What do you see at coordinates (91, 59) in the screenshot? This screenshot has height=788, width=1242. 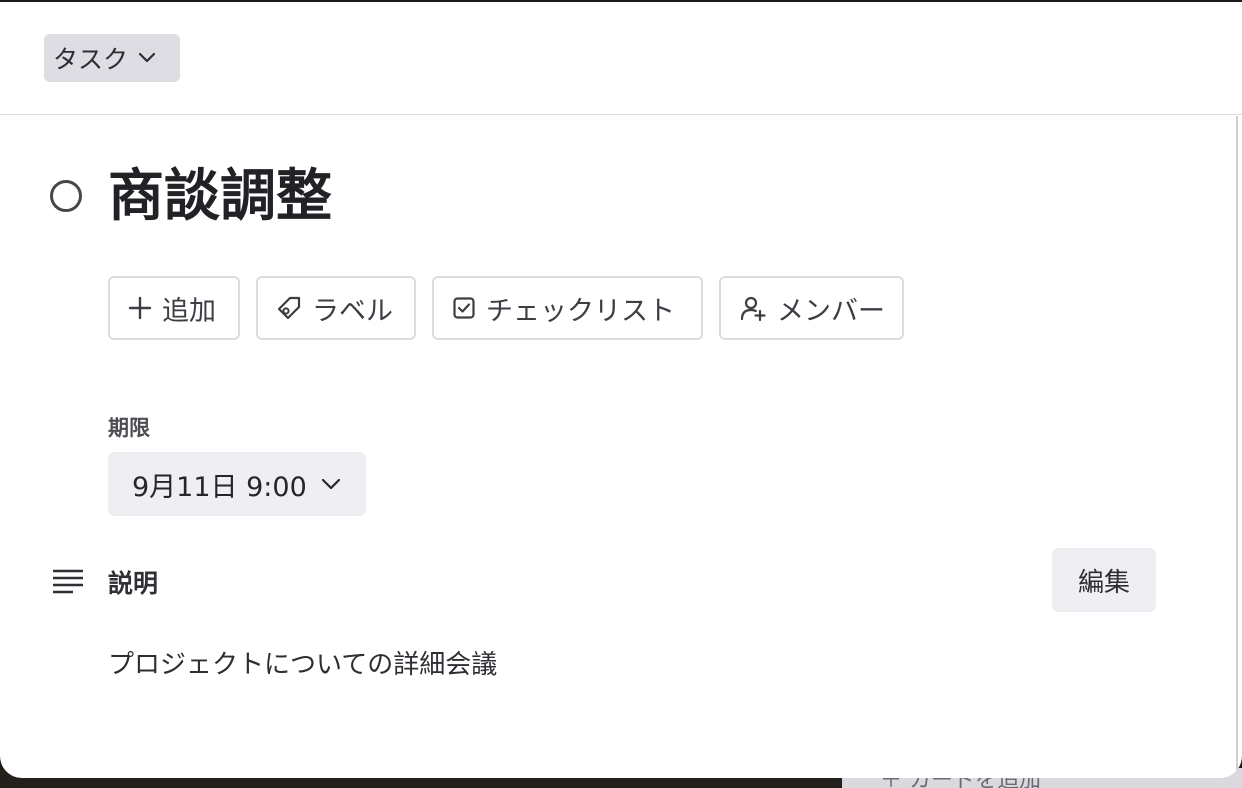 I see `type-dropdown-label: タスク` at bounding box center [91, 59].